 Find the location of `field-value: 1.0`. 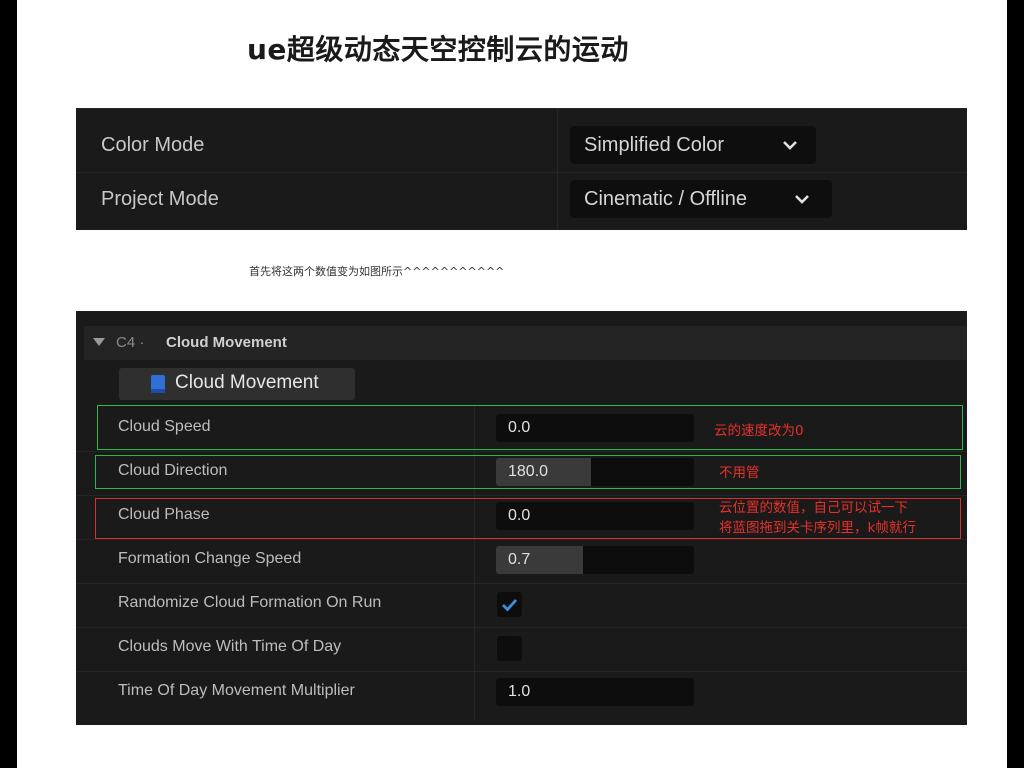

field-value: 1.0 is located at coordinates (519, 691).